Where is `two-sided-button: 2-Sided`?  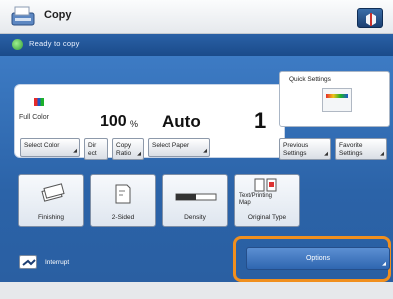
two-sided-button: 2-Sided is located at coordinates (123, 200).